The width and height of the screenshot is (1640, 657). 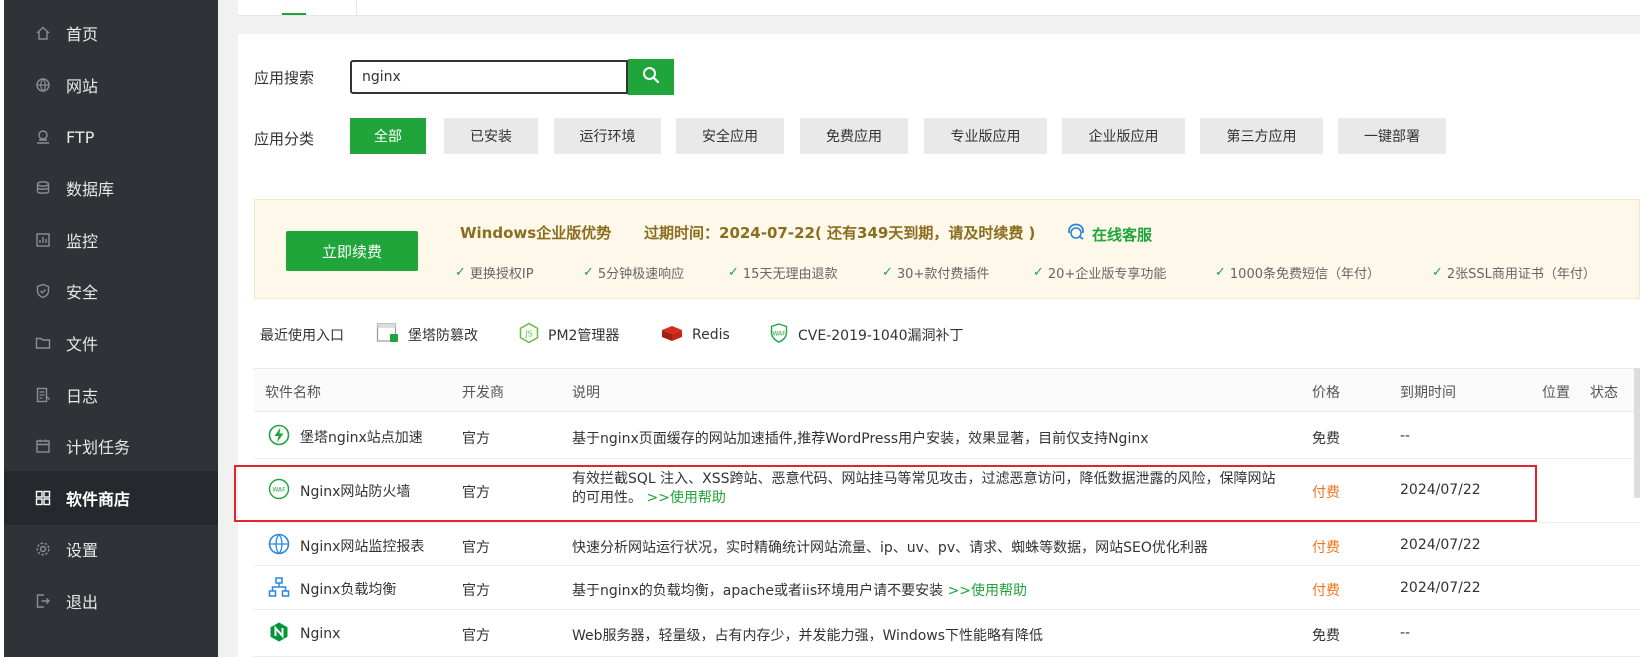 What do you see at coordinates (1304, 274) in the screenshot?
I see `feature-label: 1000条免费短信（年付）` at bounding box center [1304, 274].